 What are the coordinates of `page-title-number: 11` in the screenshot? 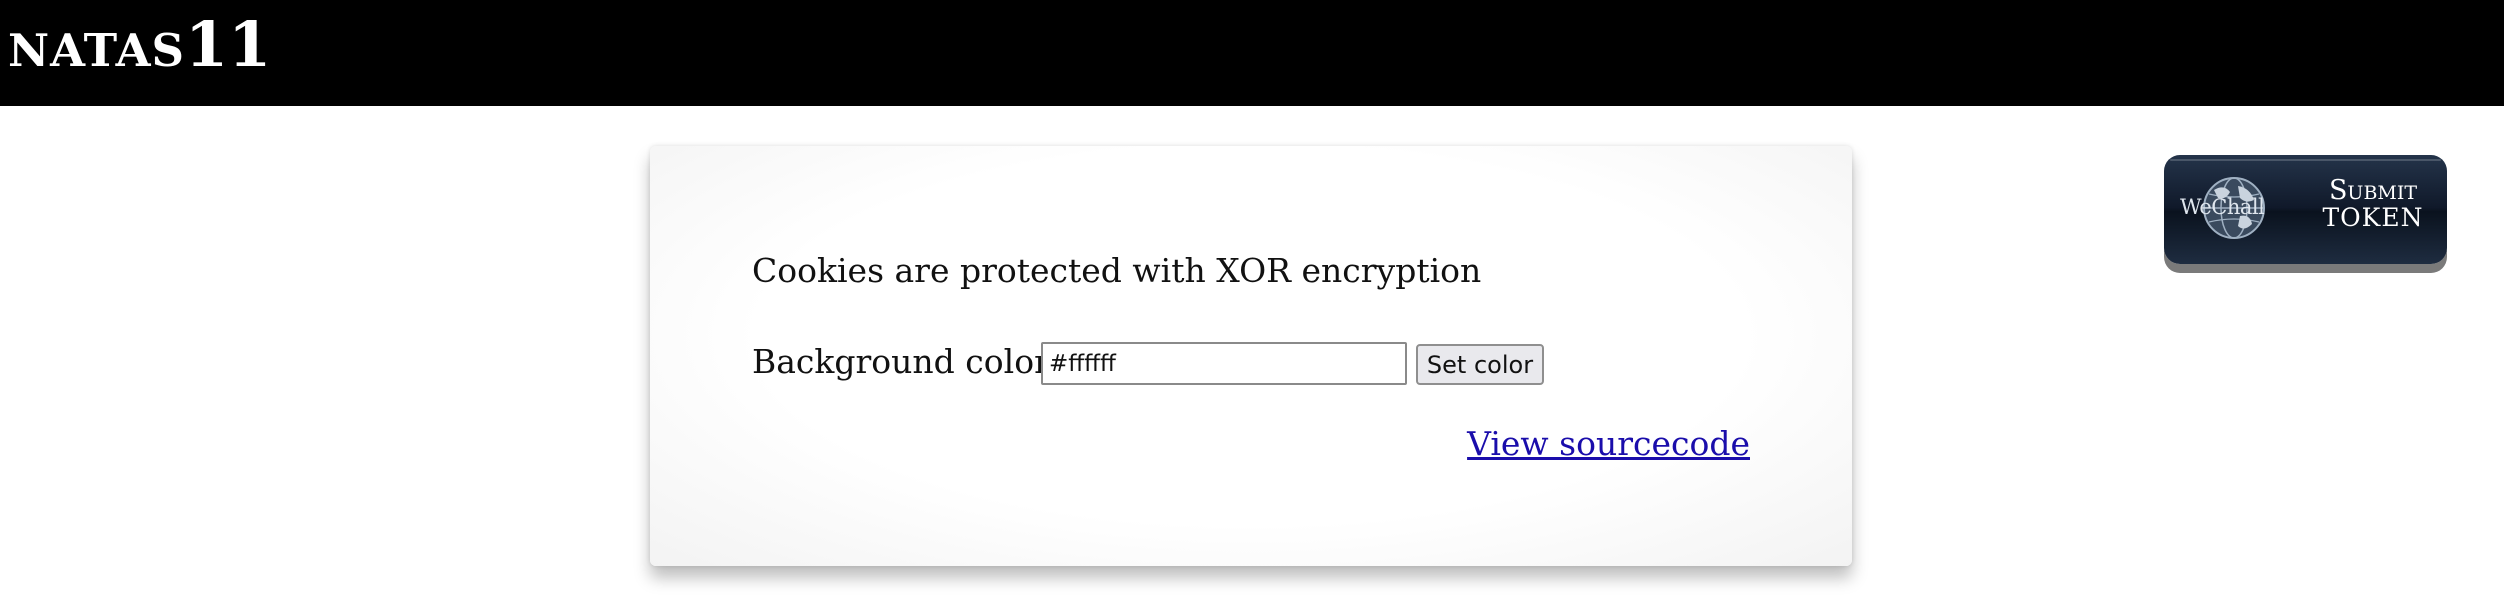 It's located at (228, 44).